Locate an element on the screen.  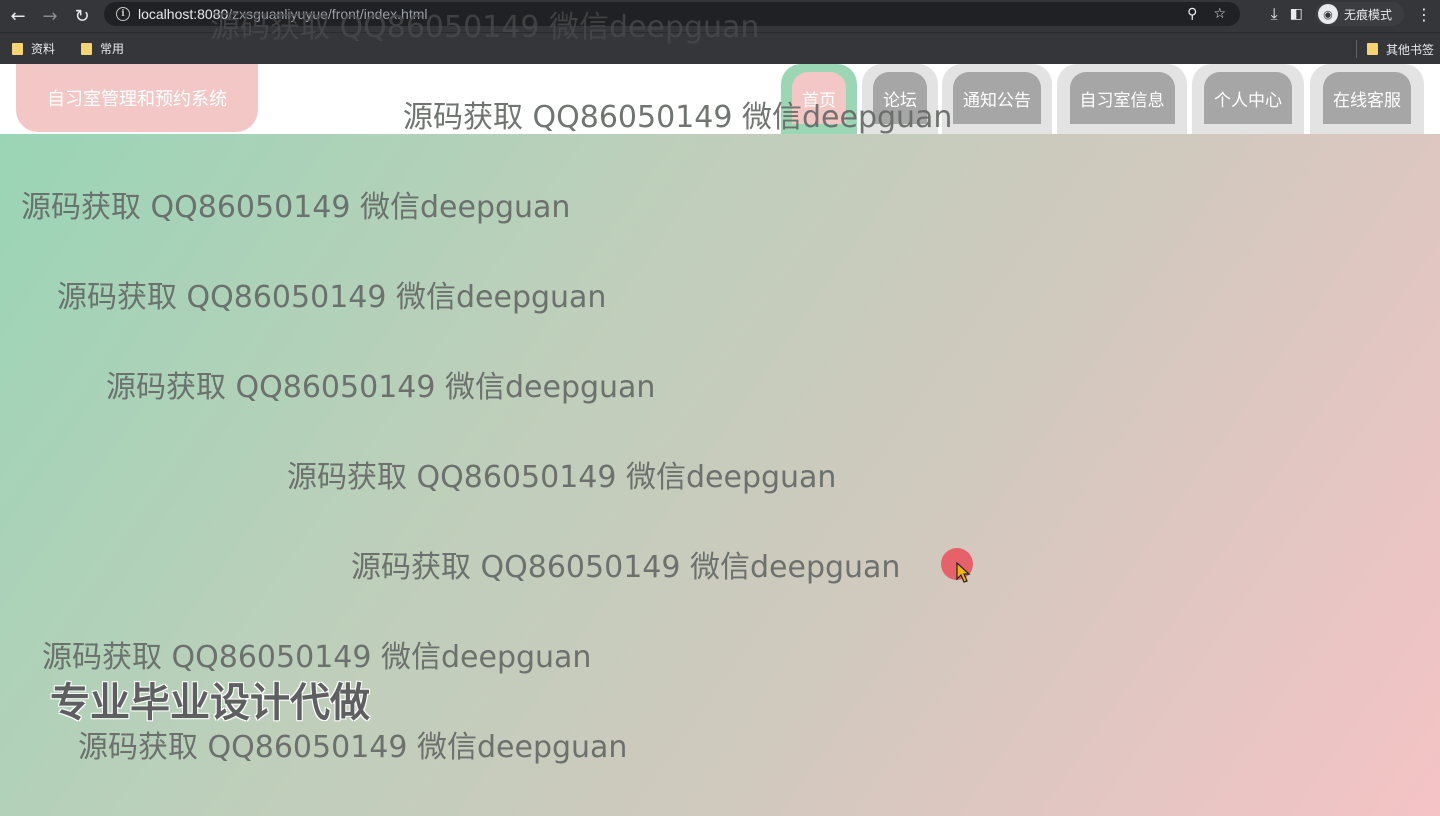
nav-label: 在线客服 is located at coordinates (1367, 98).